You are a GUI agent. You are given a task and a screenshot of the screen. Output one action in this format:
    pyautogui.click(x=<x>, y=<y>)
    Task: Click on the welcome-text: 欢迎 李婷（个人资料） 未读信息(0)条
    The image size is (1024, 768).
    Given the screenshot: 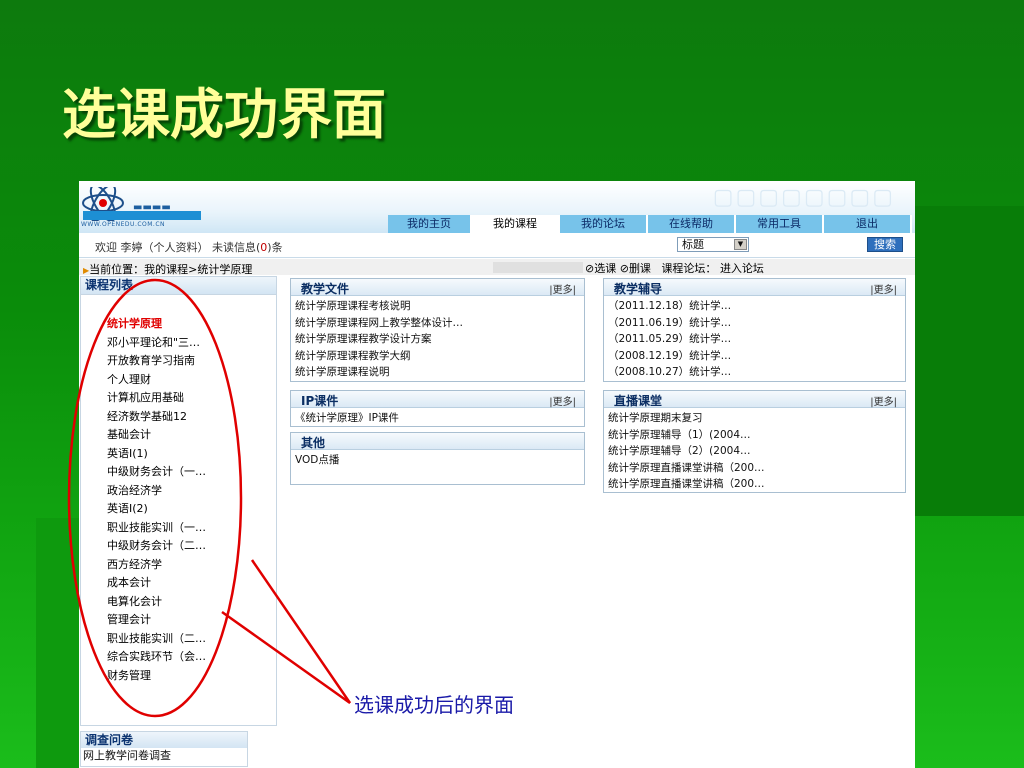 What is the action you would take?
    pyautogui.click(x=189, y=247)
    